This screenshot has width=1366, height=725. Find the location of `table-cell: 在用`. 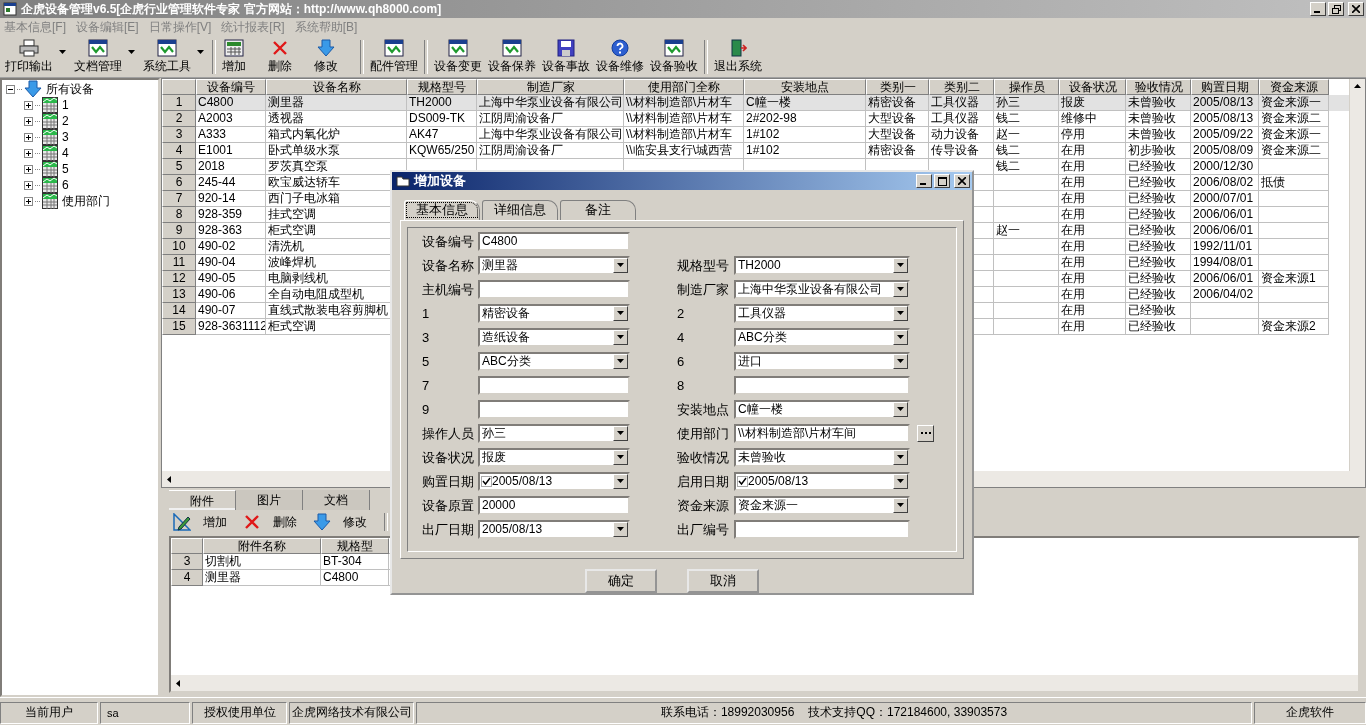

table-cell: 在用 is located at coordinates (1092, 327).